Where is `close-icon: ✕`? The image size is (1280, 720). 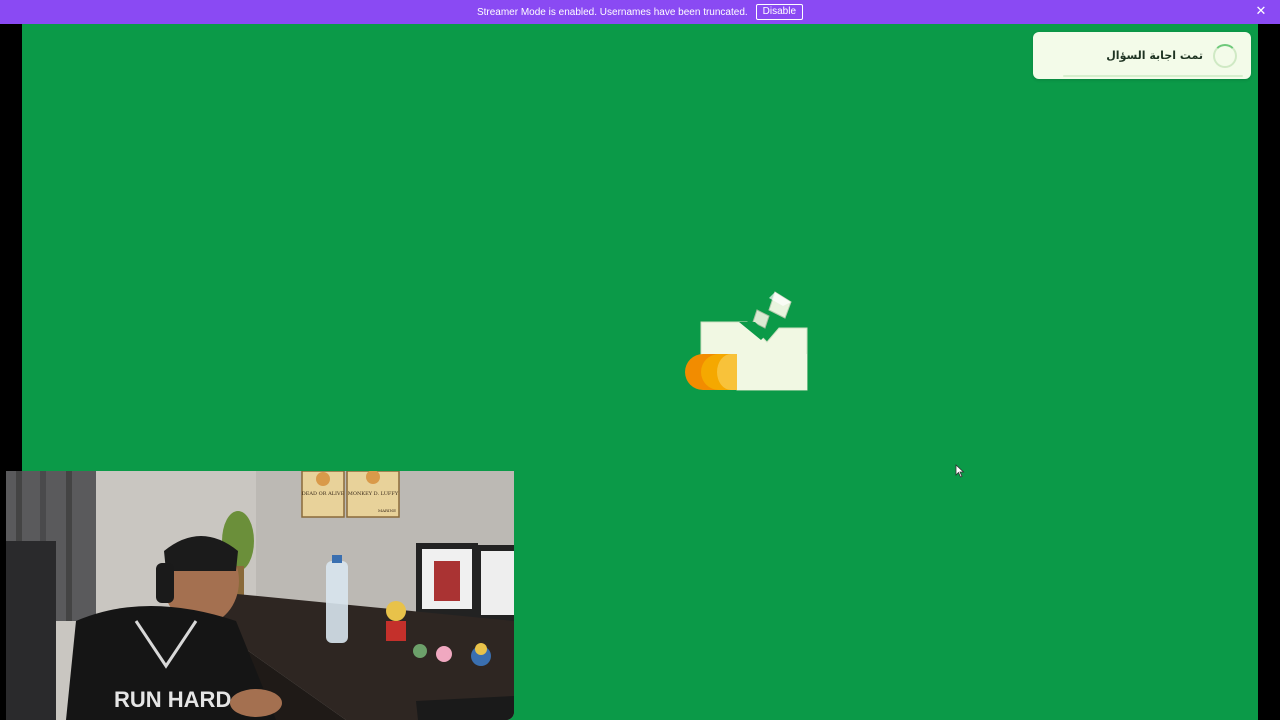 close-icon: ✕ is located at coordinates (1261, 12).